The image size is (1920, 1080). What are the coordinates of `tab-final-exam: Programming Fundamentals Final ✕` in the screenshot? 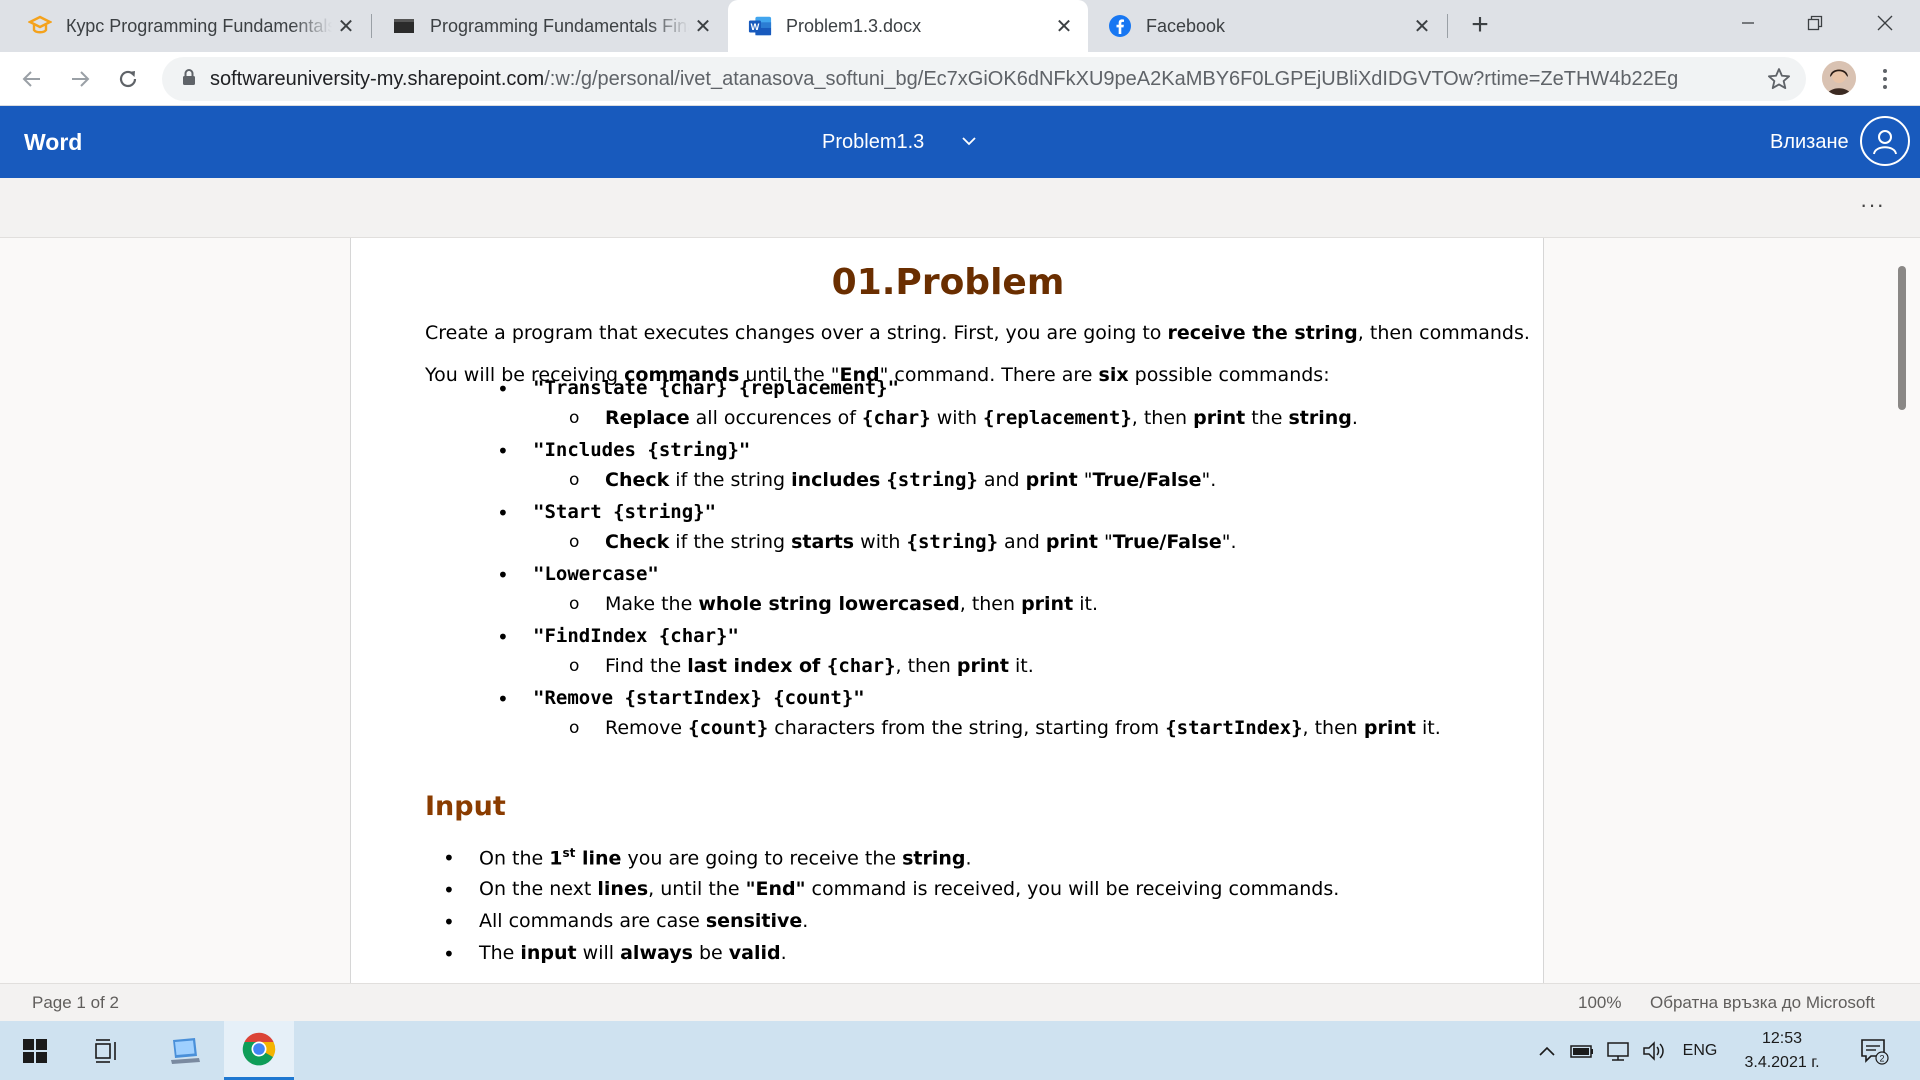 It's located at (549, 26).